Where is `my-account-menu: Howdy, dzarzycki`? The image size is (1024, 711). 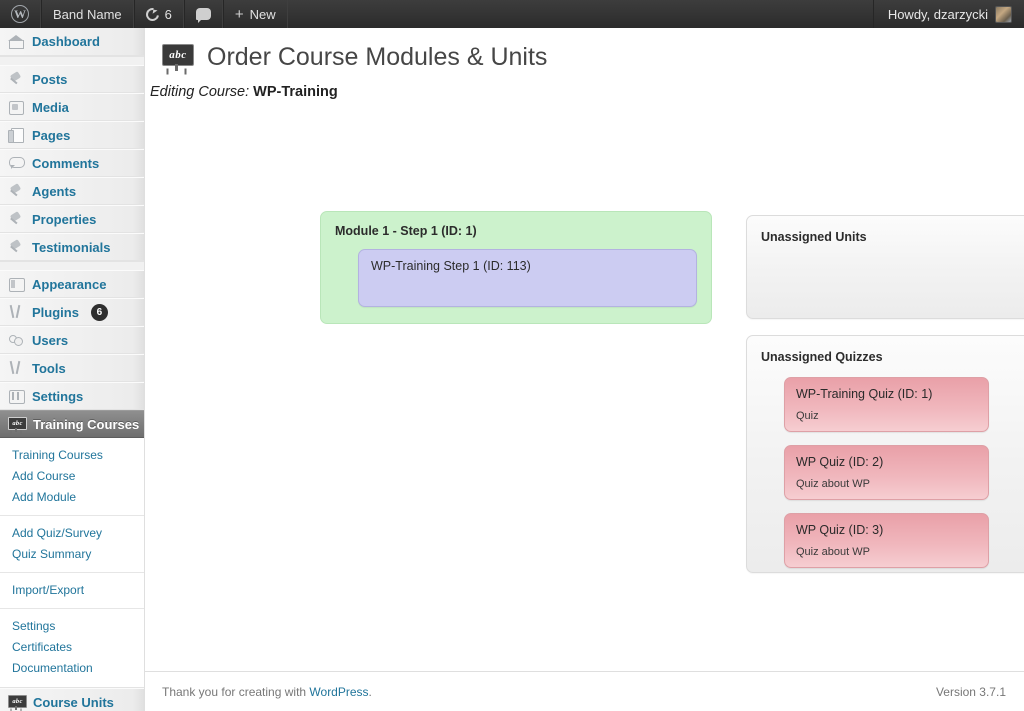 my-account-menu: Howdy, dzarzycki is located at coordinates (948, 14).